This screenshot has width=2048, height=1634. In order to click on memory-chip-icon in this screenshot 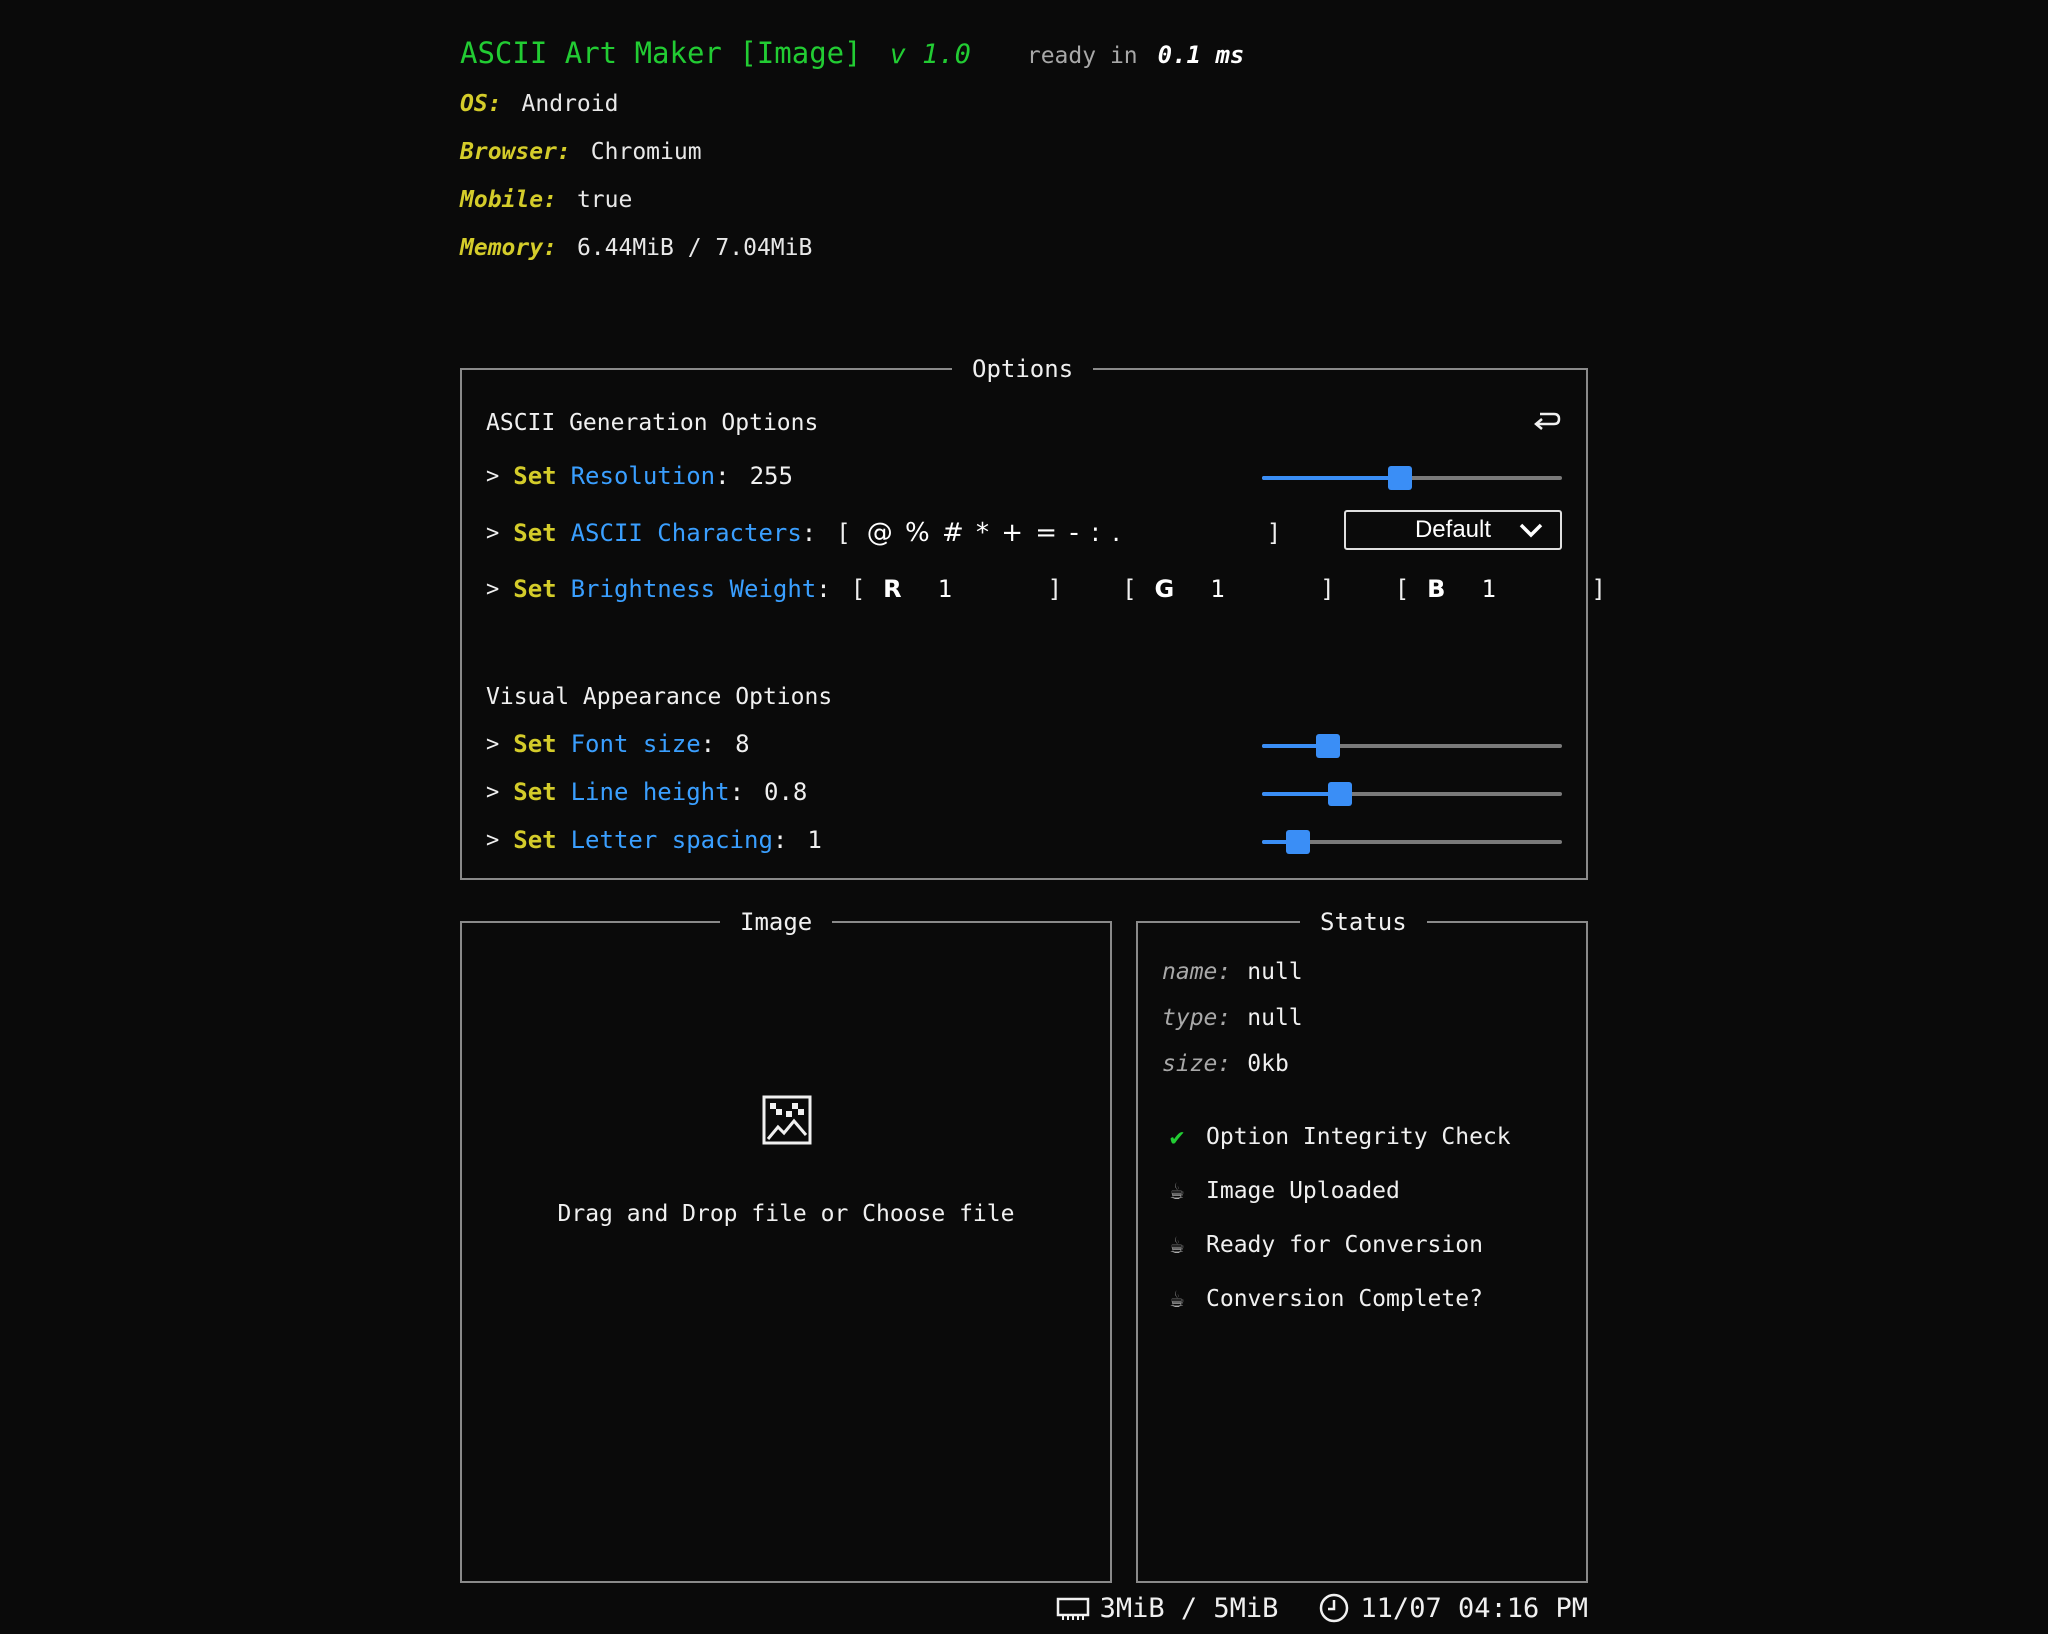, I will do `click(1072, 1608)`.